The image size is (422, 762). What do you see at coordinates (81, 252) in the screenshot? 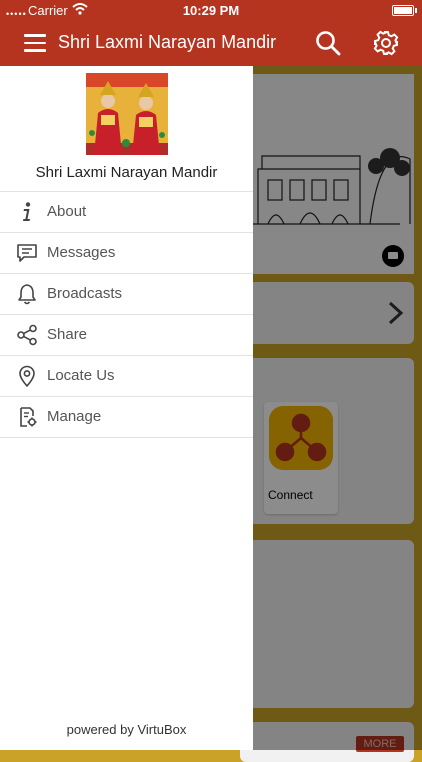
I see `menu-item-label: Messages` at bounding box center [81, 252].